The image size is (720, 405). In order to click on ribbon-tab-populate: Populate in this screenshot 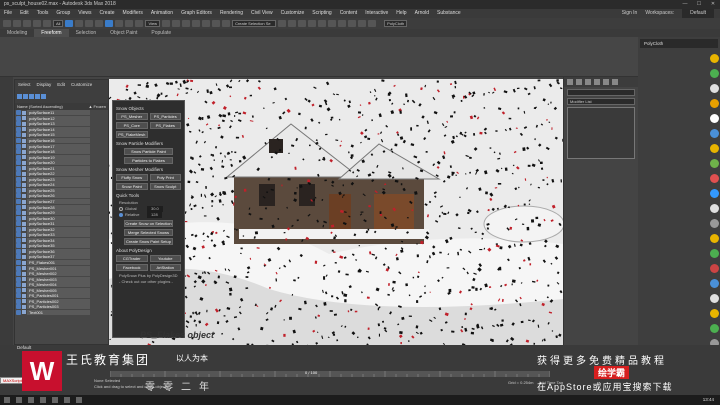, I will do `click(161, 33)`.